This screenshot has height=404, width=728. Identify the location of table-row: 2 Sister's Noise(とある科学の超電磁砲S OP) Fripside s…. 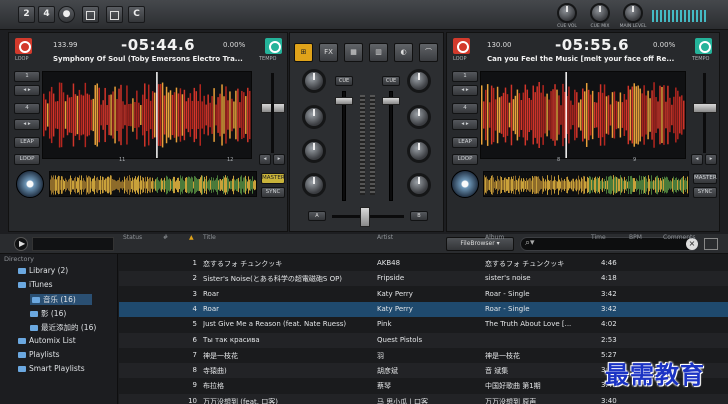
(423, 279).